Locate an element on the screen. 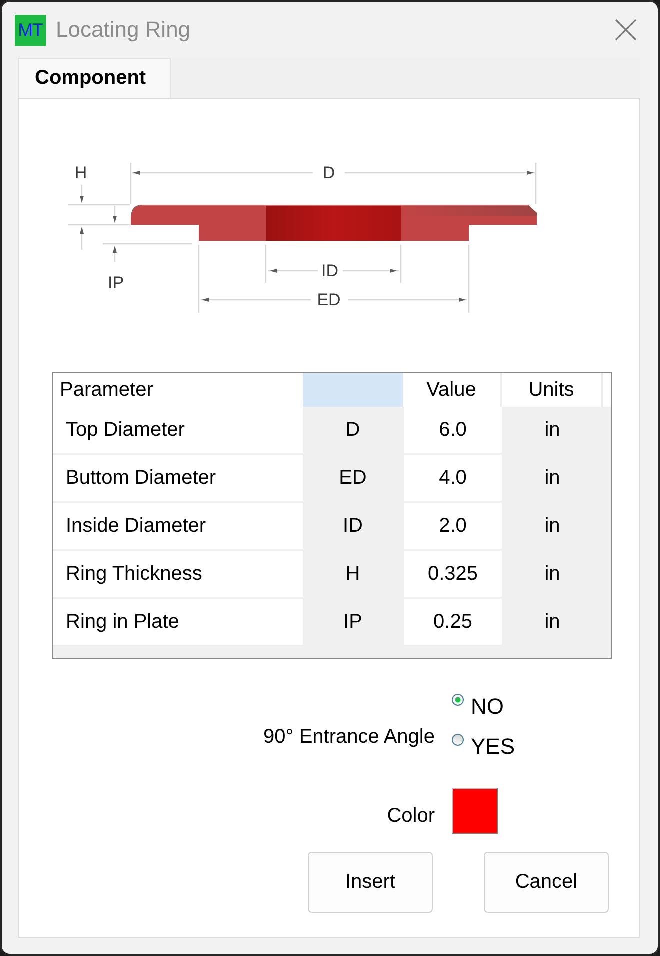 Image resolution: width=660 pixels, height=956 pixels. table-cell: Inside Diameter is located at coordinates (178, 526).